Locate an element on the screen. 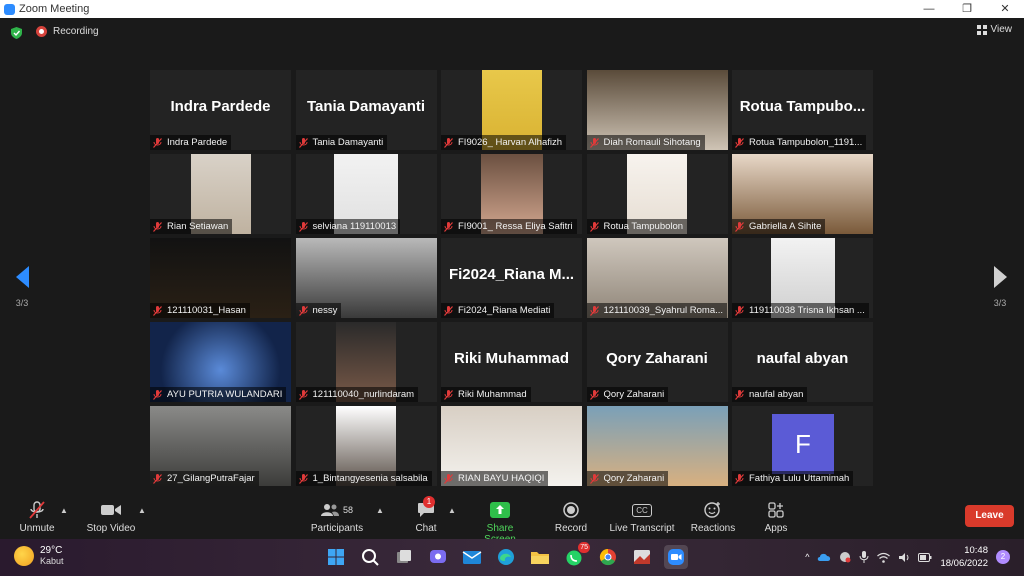 This screenshot has width=1024, height=576. participant-name: Qory Zaharani is located at coordinates (634, 478).